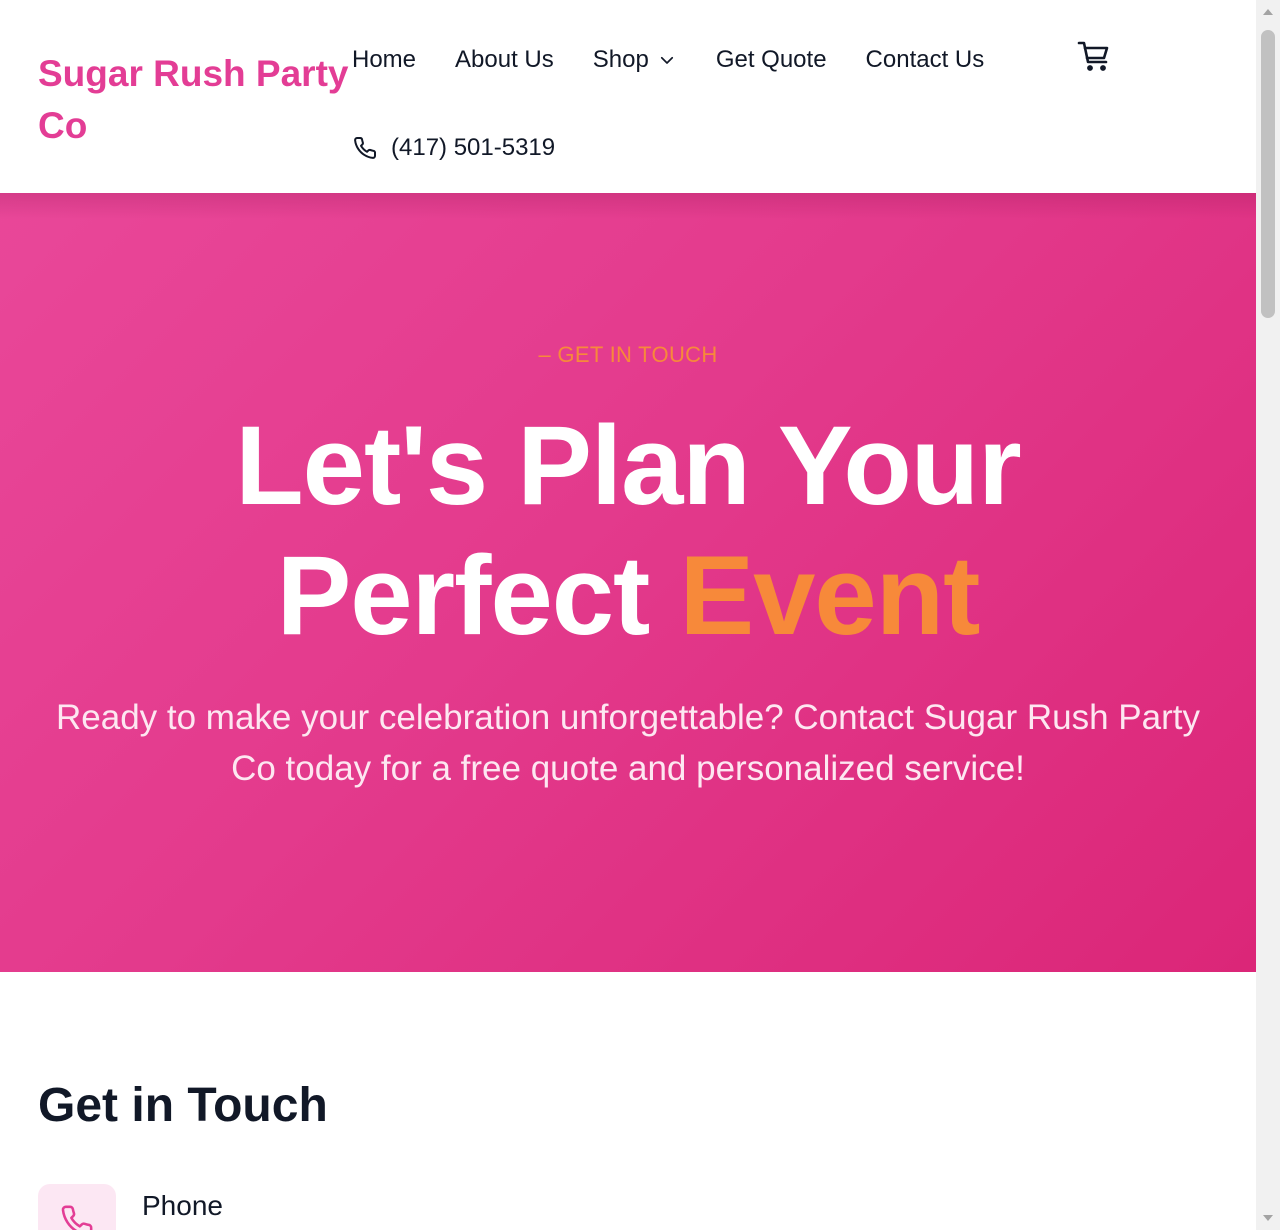 The height and width of the screenshot is (1230, 1280). I want to click on hero-title-line2: Perfect, so click(478, 595).